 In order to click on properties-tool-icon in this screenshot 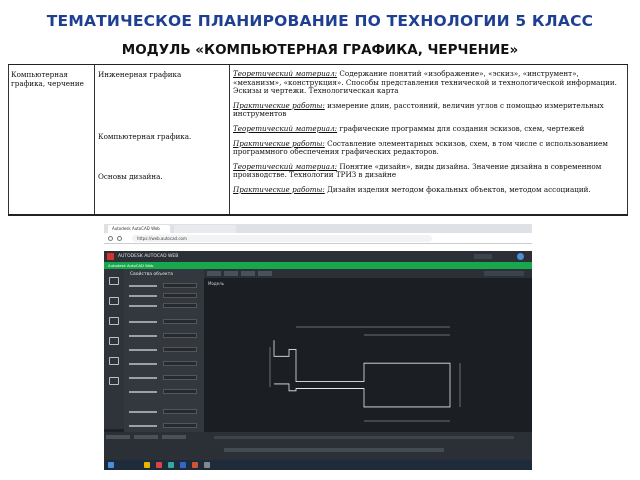, I will do `click(114, 381)`.